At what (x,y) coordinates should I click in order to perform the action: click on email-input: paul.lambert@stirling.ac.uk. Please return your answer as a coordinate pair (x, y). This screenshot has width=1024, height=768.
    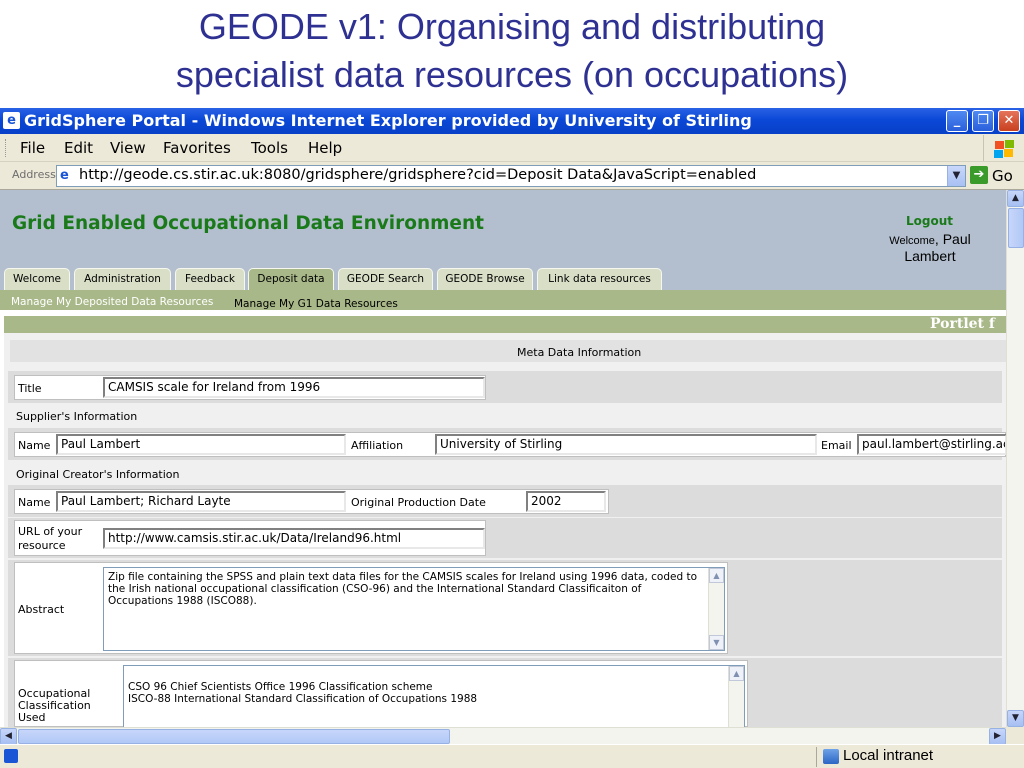
    Looking at the image, I should click on (931, 444).